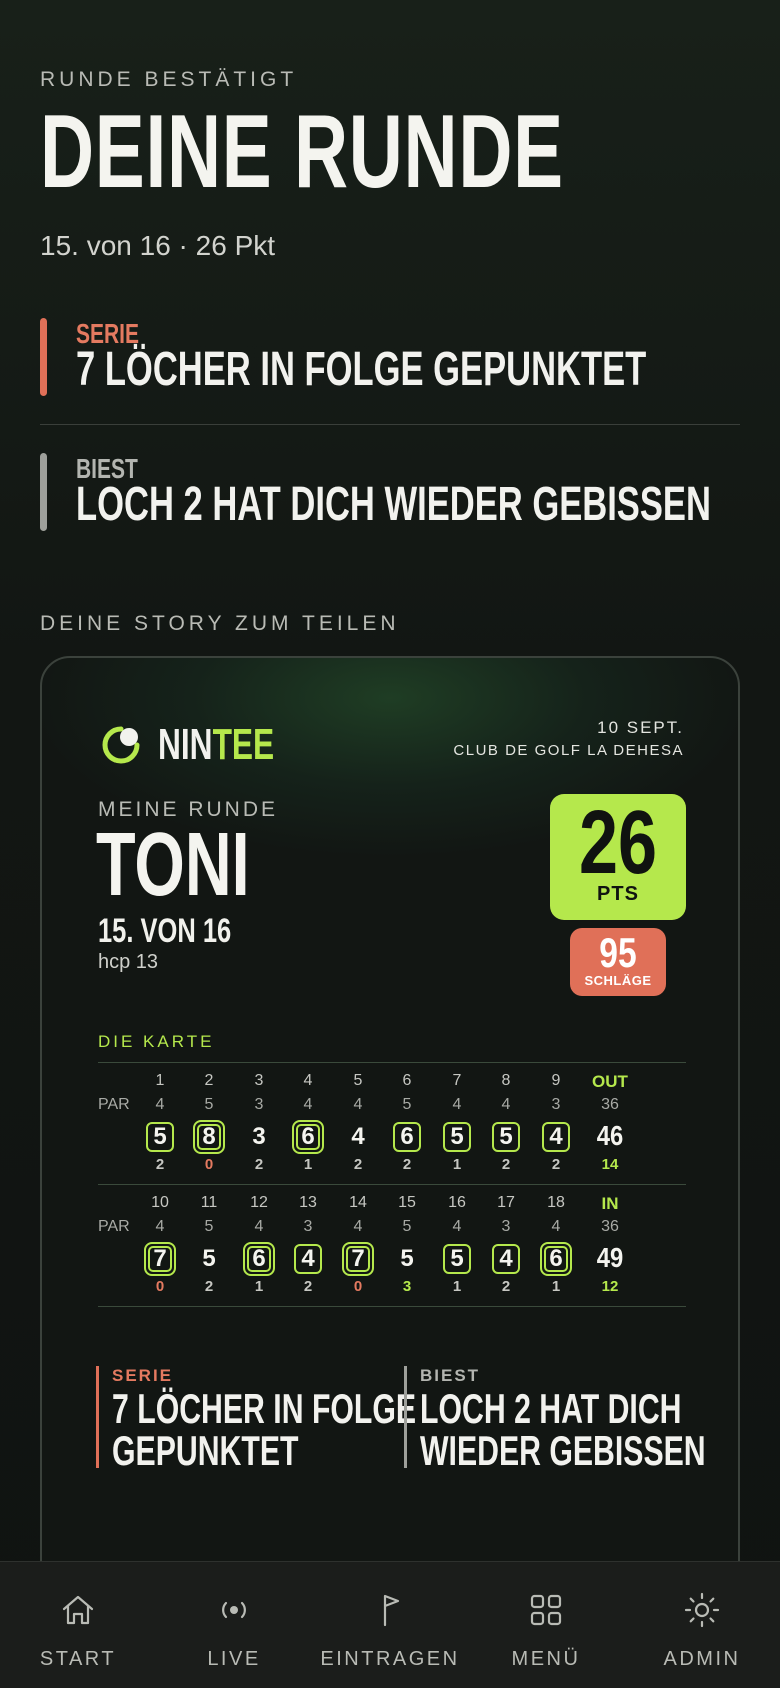 The height and width of the screenshot is (1688, 780). I want to click on home-icon, so click(78, 1610).